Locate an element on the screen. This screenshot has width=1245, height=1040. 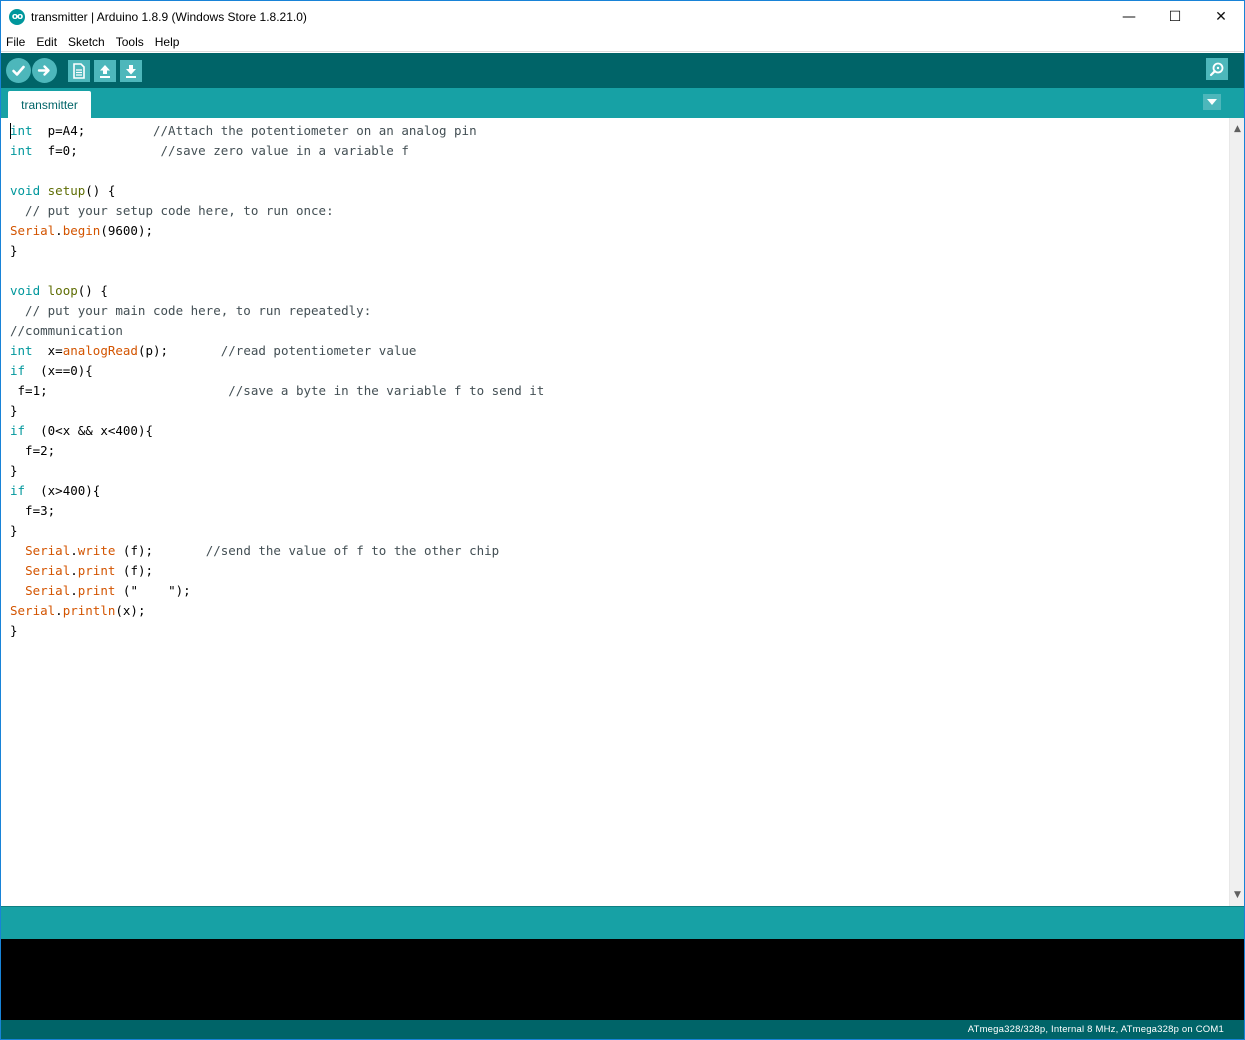
chevron-down-icon is located at coordinates (1212, 101).